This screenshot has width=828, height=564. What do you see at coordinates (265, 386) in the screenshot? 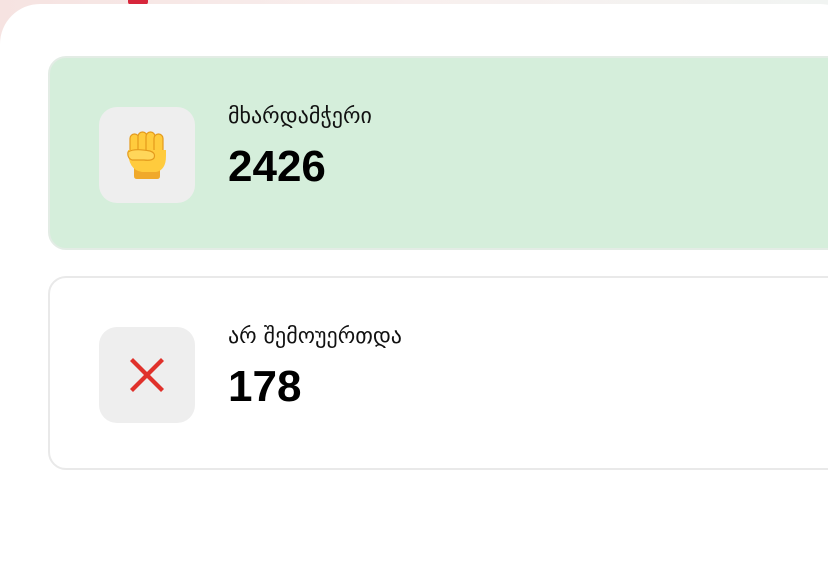
I see `not-joined-count: 178` at bounding box center [265, 386].